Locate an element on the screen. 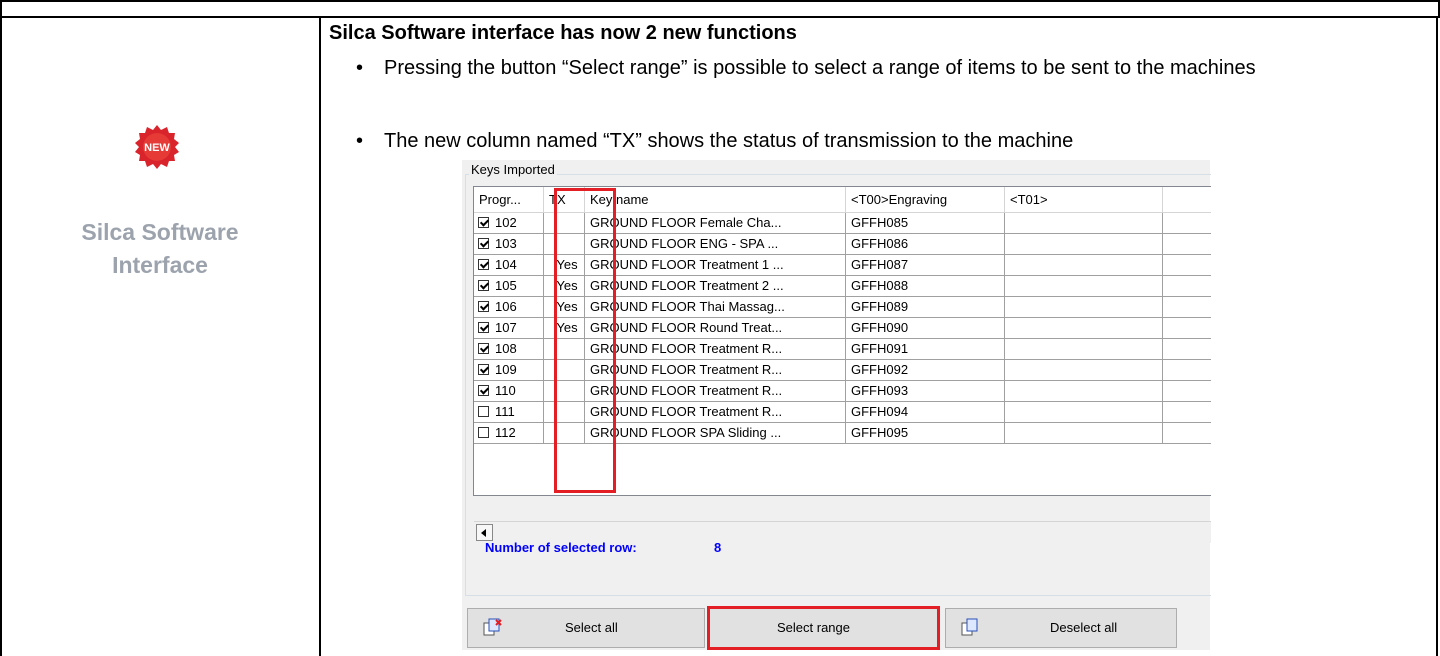 This screenshot has height=656, width=1440. column-header-t01: <T01> is located at coordinates (1084, 200).